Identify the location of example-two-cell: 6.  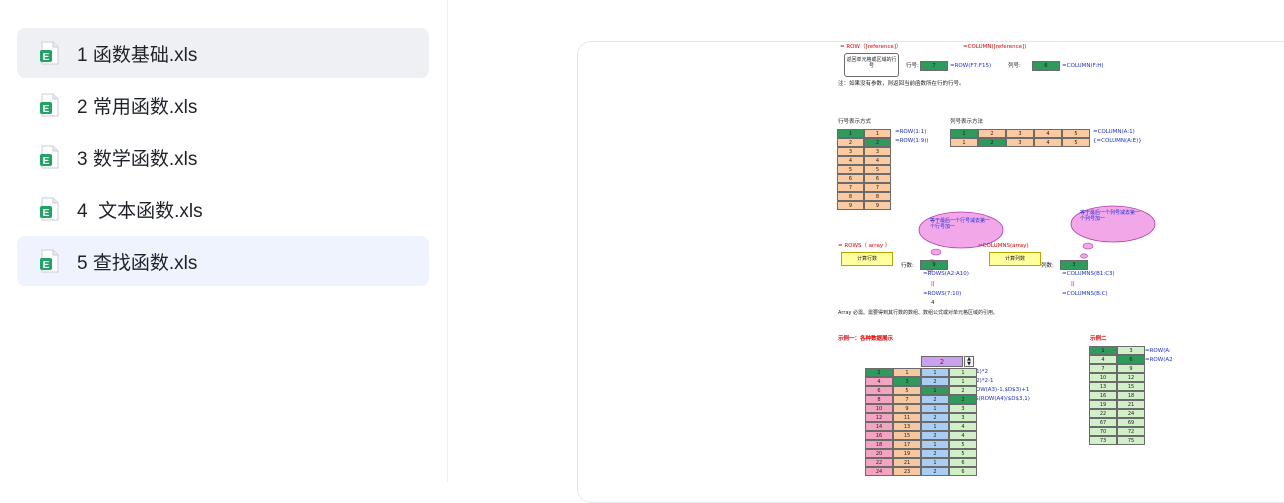
(1131, 359).